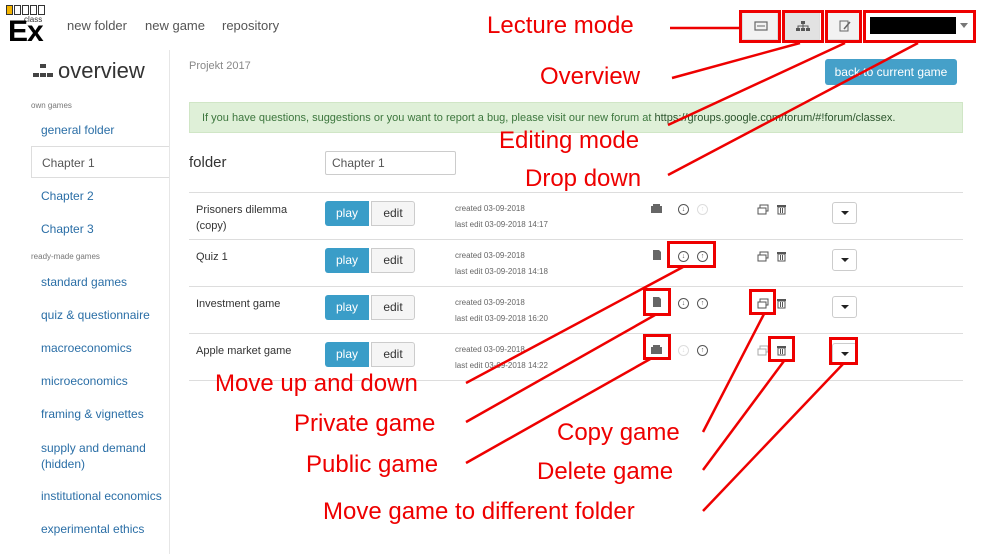  Describe the element at coordinates (365, 423) in the screenshot. I see `annotation-private-game: Private game` at that location.